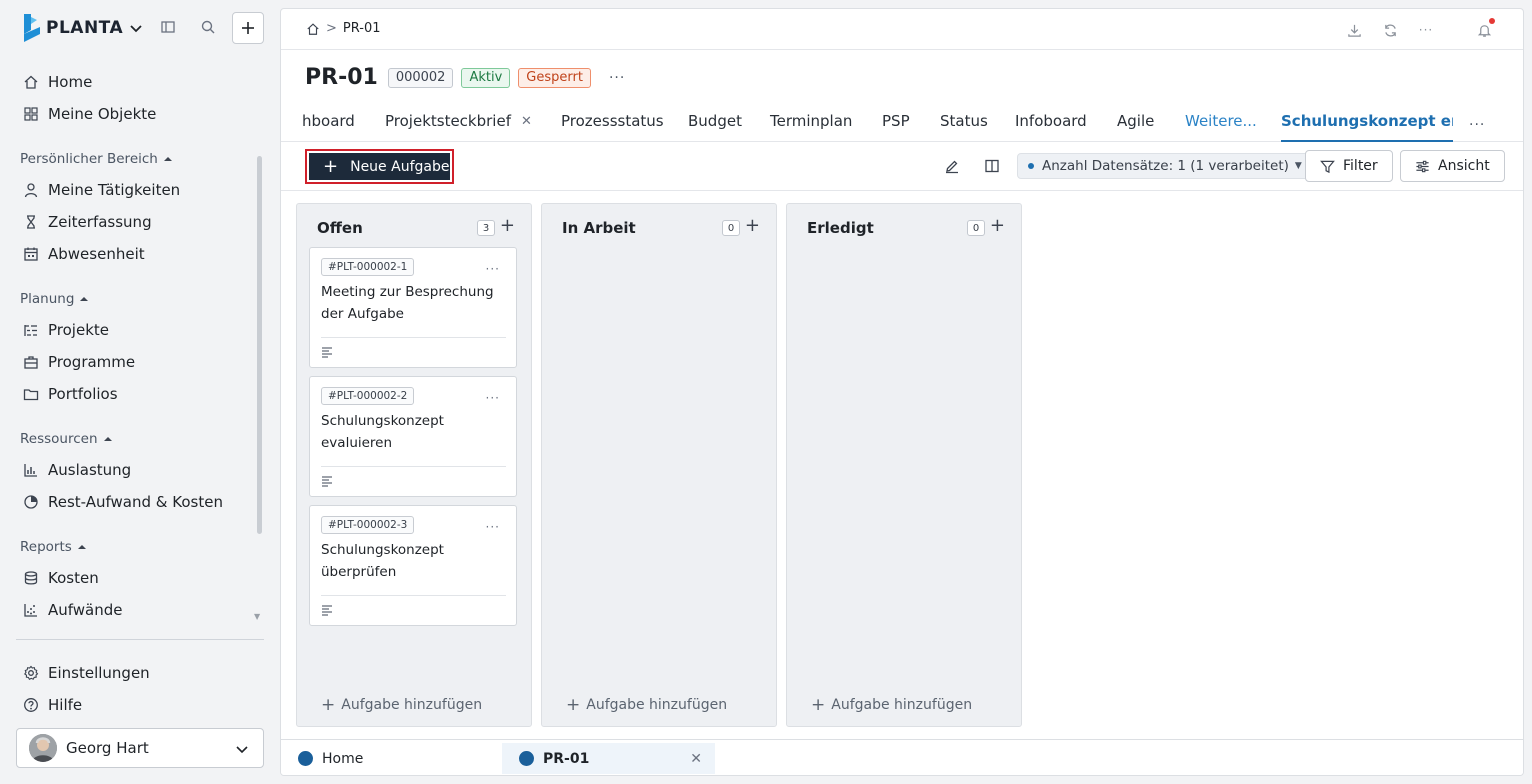  Describe the element at coordinates (599, 228) in the screenshot. I see `column-title: In Arbeit` at that location.